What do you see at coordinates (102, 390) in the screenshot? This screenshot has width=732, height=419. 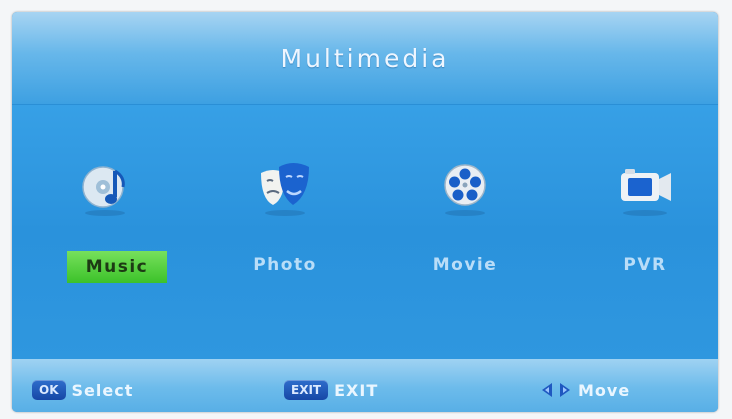 I see `hint-select-label: Select` at bounding box center [102, 390].